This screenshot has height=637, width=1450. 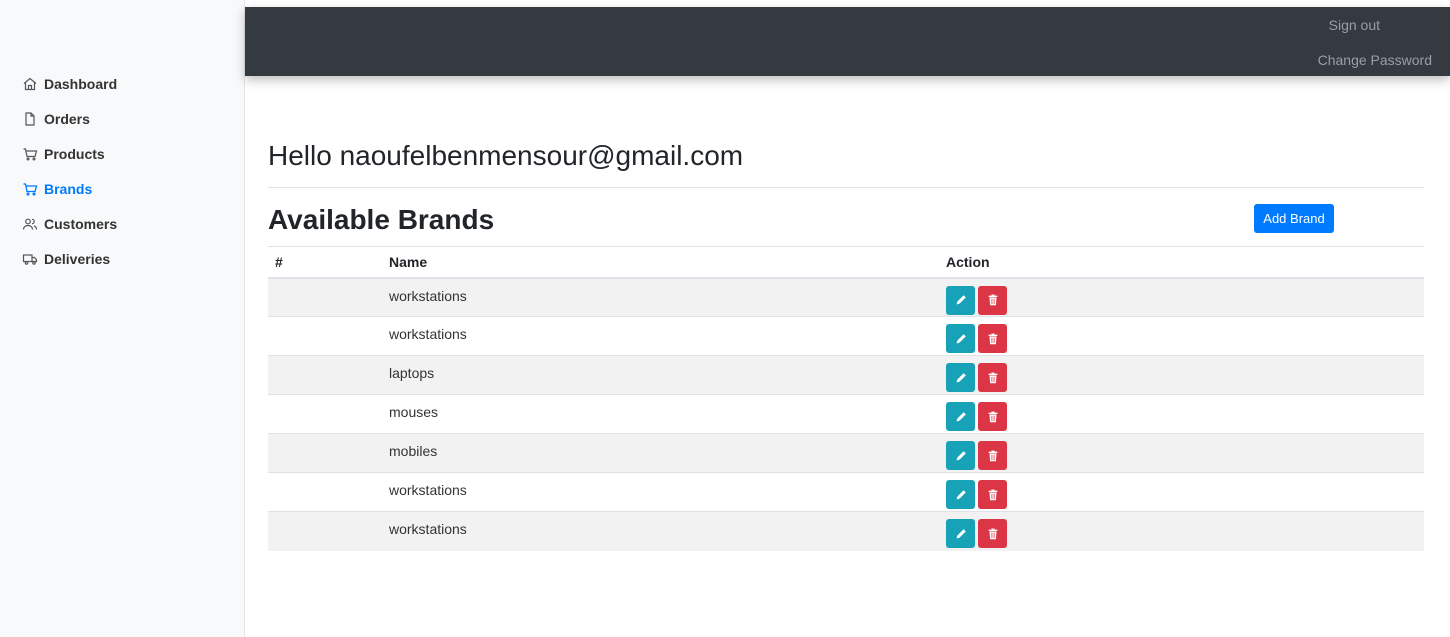 What do you see at coordinates (846, 187) in the screenshot?
I see `divider` at bounding box center [846, 187].